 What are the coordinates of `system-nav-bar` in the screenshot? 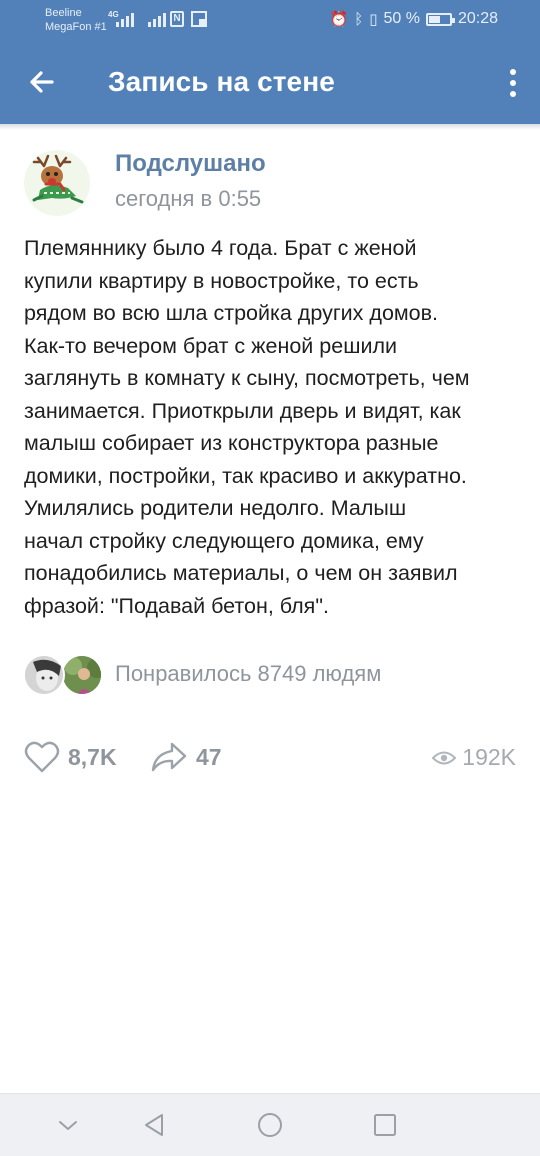 It's located at (270, 1124).